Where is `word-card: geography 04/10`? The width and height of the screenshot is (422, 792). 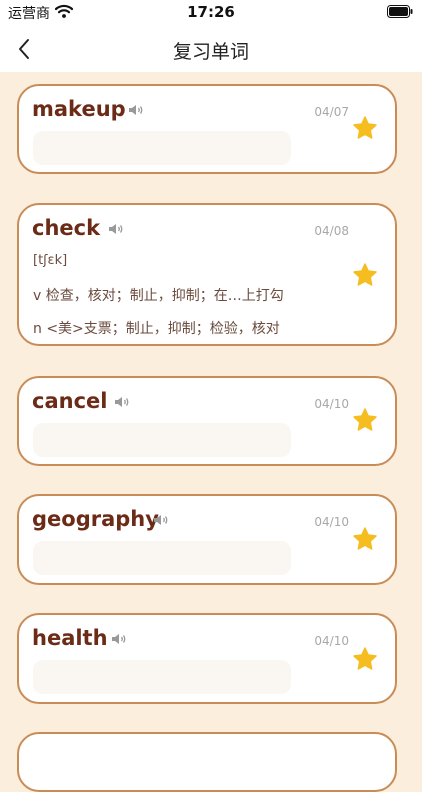
word-card: geography 04/10 is located at coordinates (207, 539).